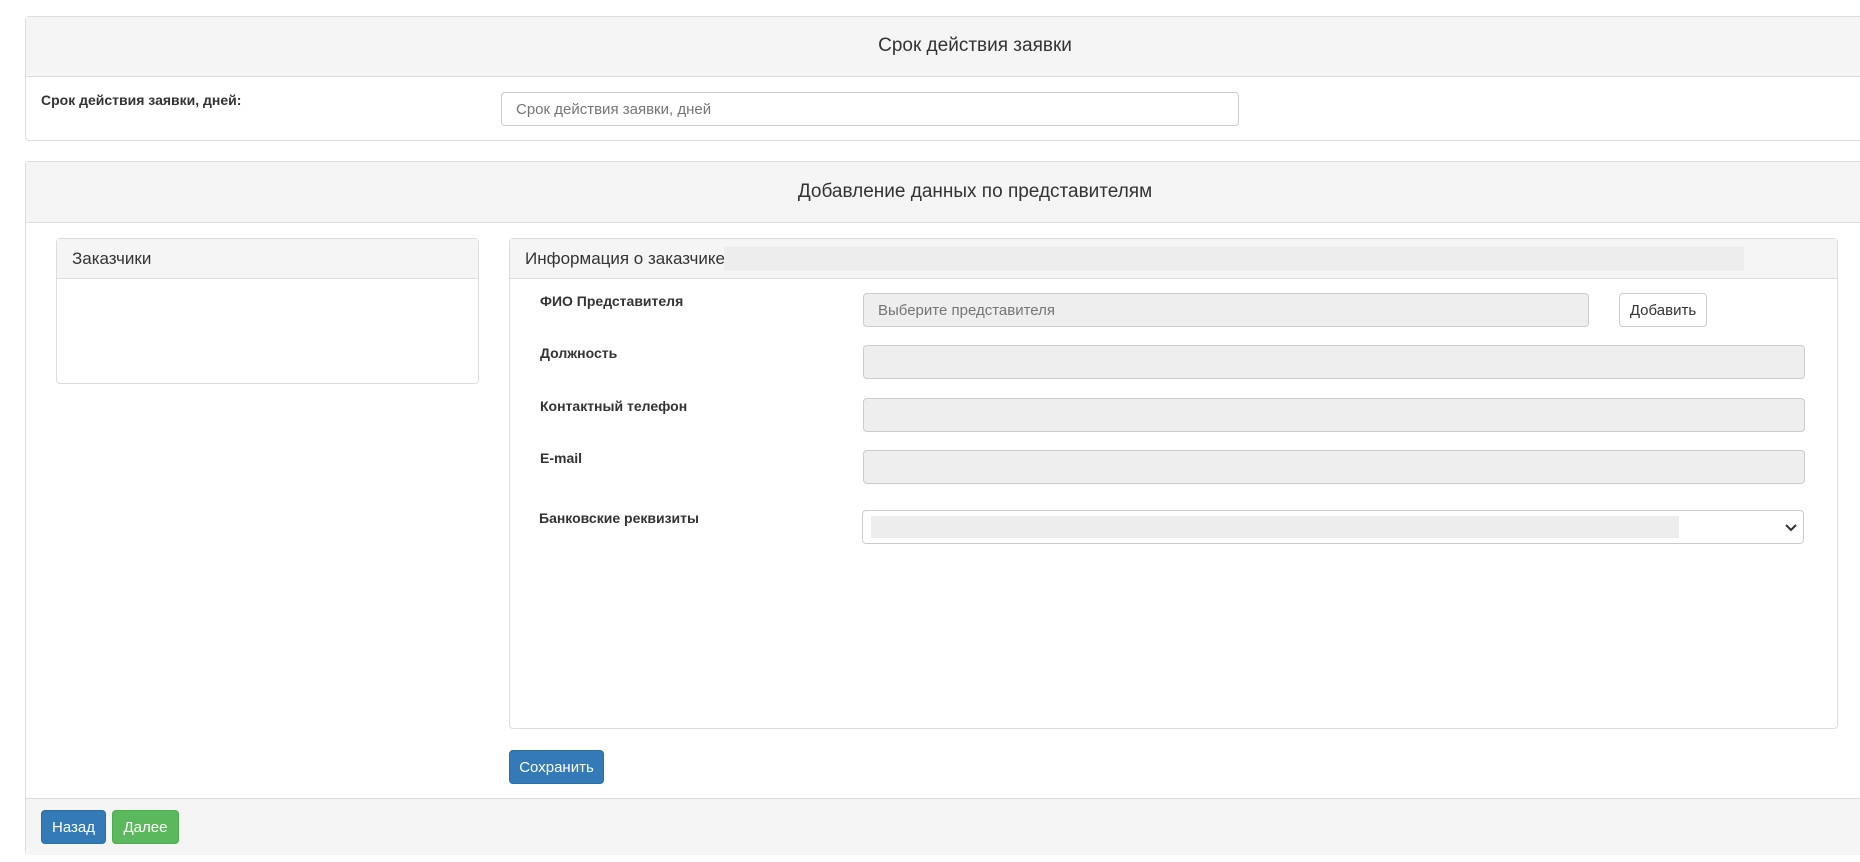  I want to click on bank-details-select, so click(1333, 527).